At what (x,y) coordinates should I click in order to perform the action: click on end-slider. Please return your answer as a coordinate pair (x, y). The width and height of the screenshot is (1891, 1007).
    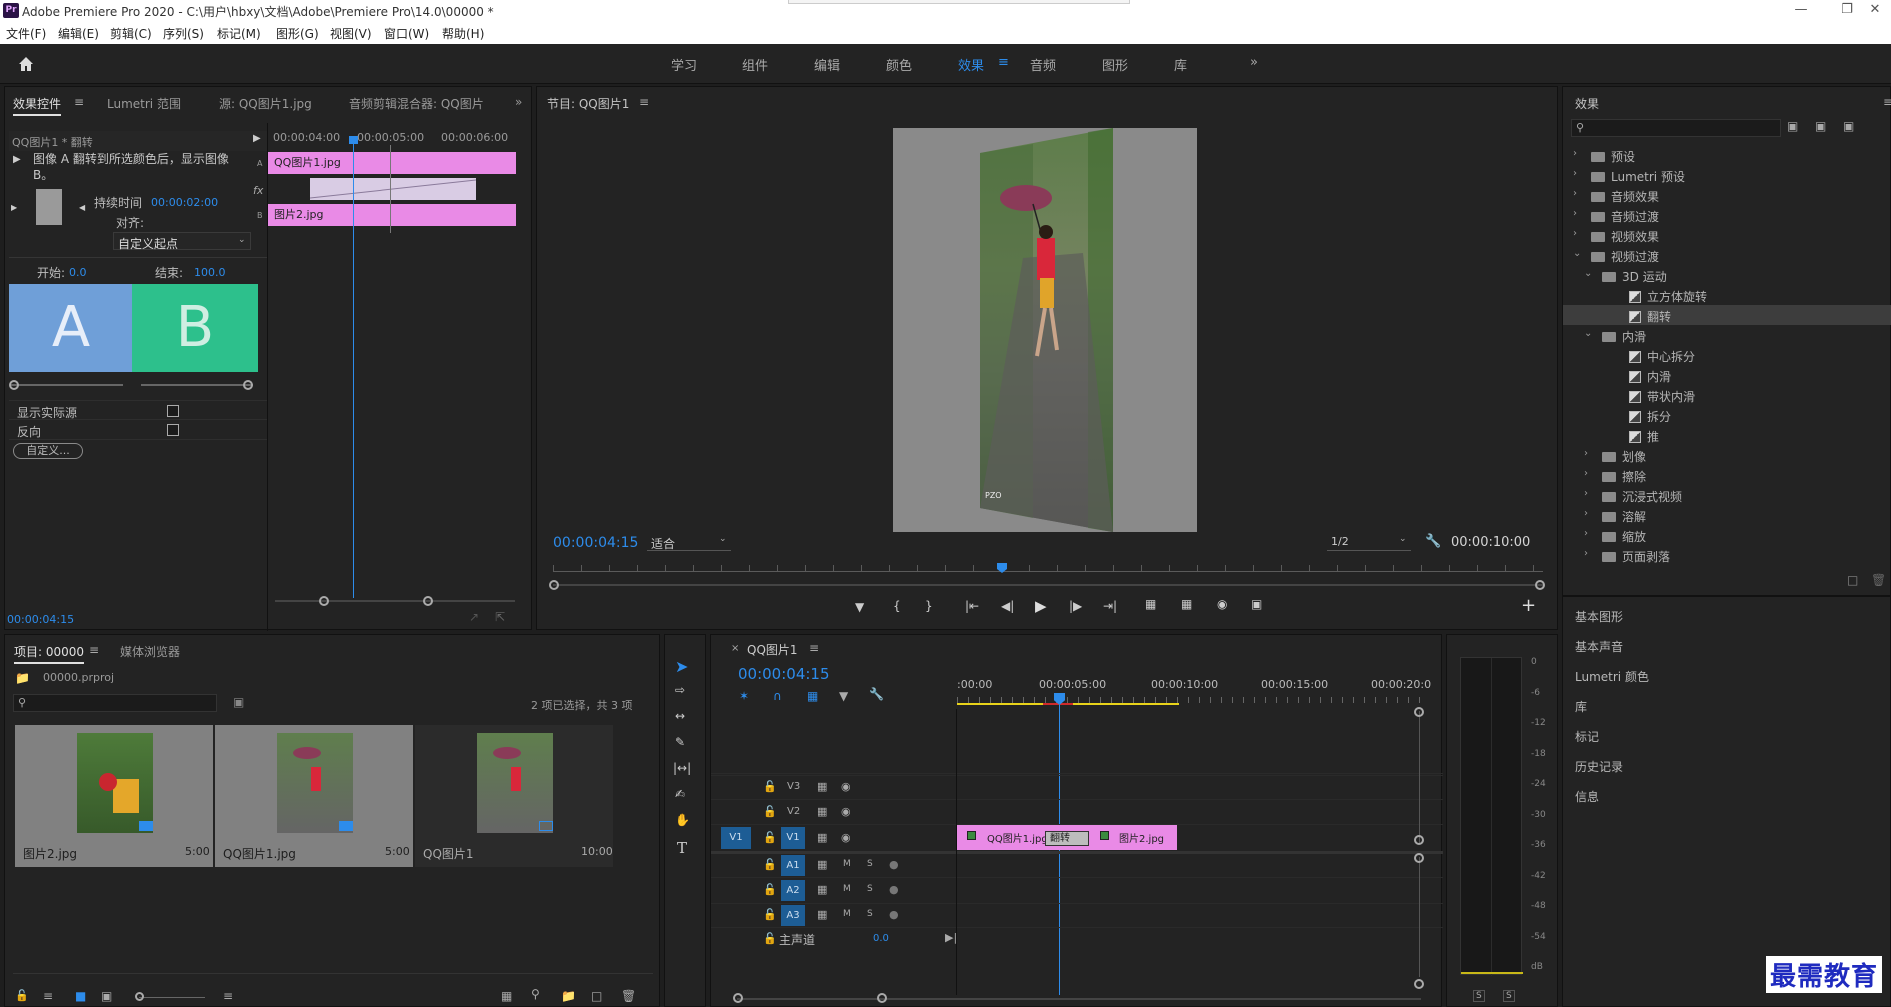
    Looking at the image, I should click on (197, 385).